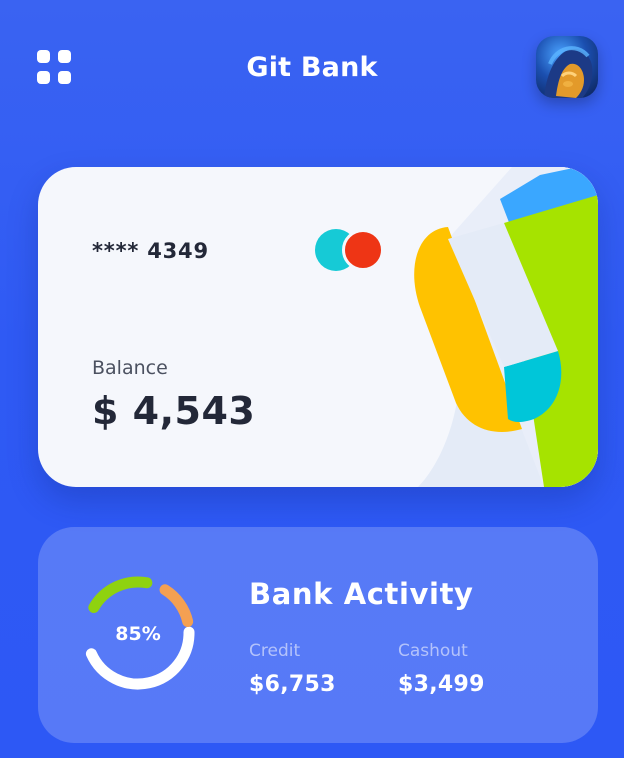 The image size is (624, 758). Describe the element at coordinates (130, 368) in the screenshot. I see `balance-label: Balance` at that location.